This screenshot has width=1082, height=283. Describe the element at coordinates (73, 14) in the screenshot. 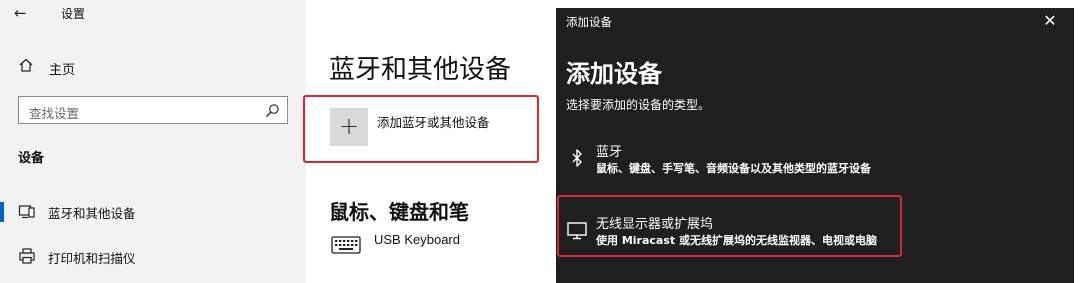

I see `app-title: 设置` at that location.